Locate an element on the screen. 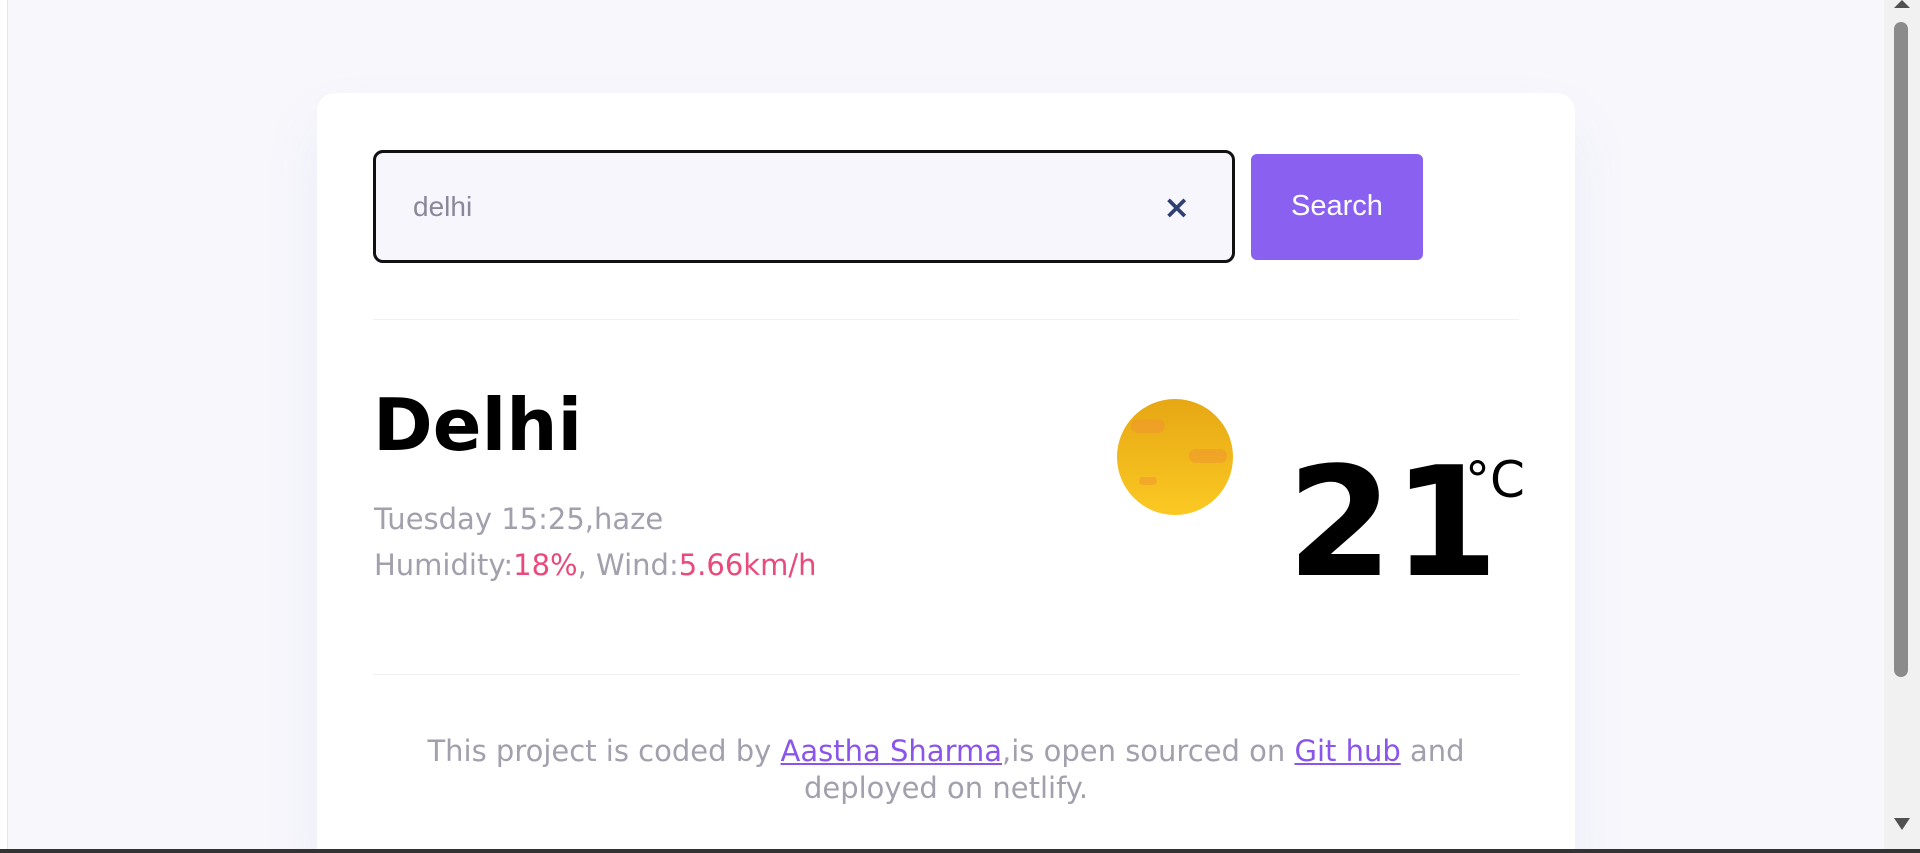  city-name: Delhi is located at coordinates (478, 425).